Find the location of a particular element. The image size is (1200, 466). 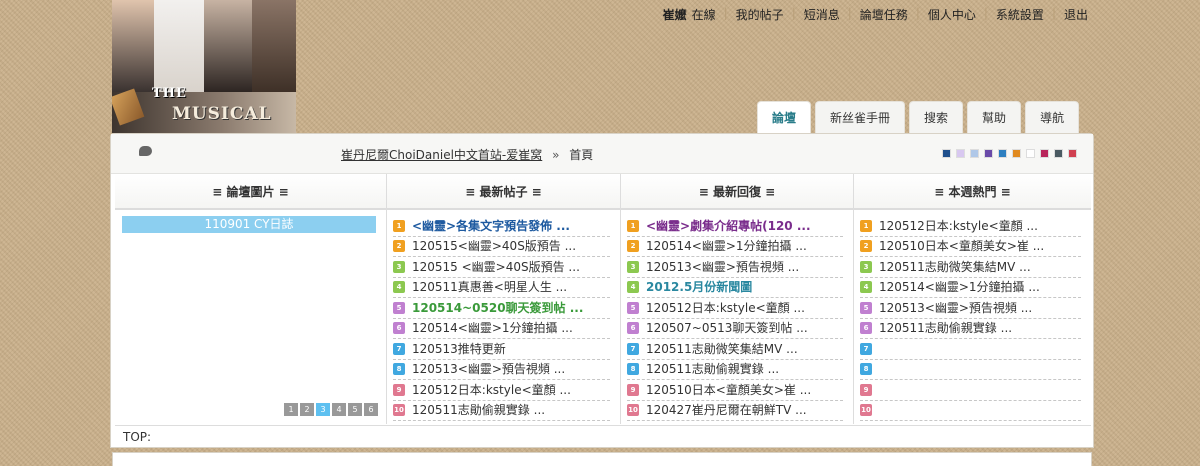

messages-link: 短消息 is located at coordinates (822, 14).